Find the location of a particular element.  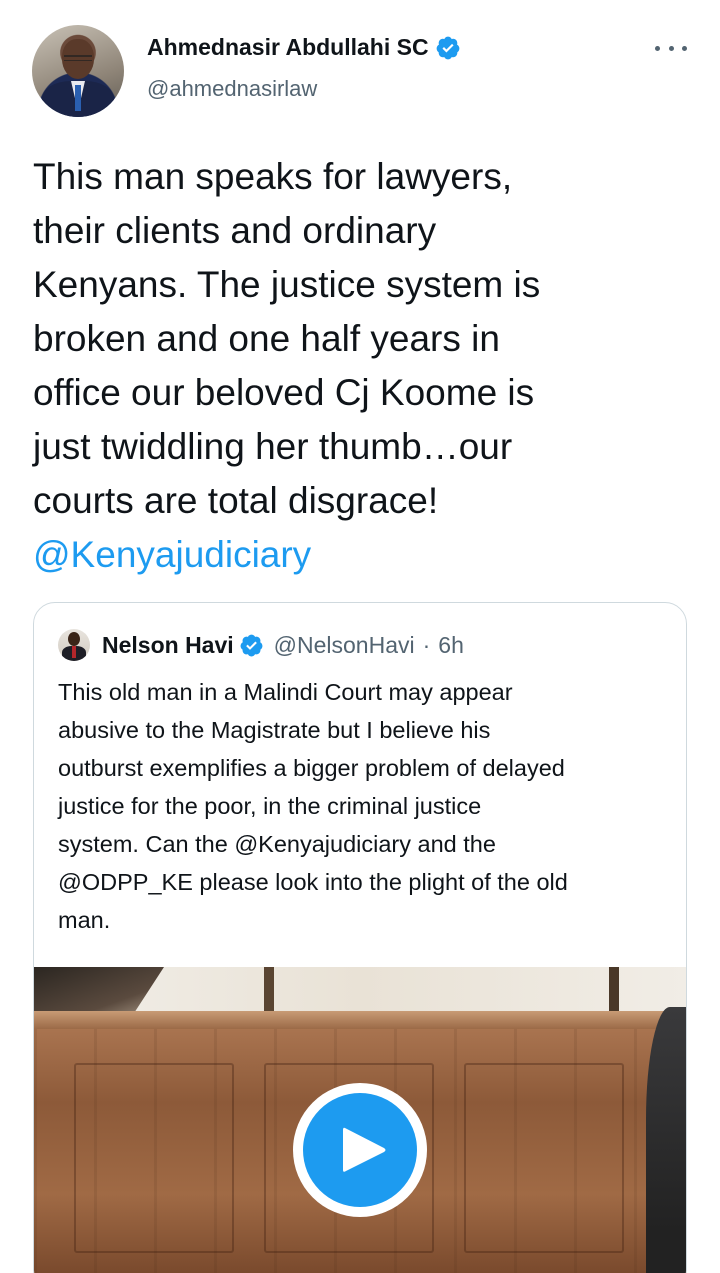

quoted-author-name: Nelson Havi is located at coordinates (168, 645).